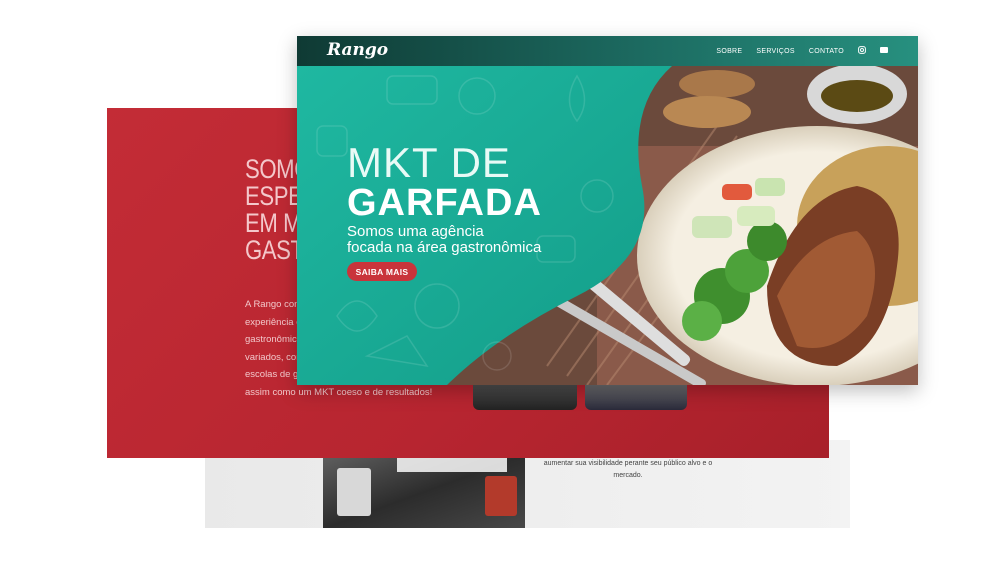 The image size is (1000, 561). Describe the element at coordinates (775, 51) in the screenshot. I see `nav-item-servicos: SERVIÇOS` at that location.